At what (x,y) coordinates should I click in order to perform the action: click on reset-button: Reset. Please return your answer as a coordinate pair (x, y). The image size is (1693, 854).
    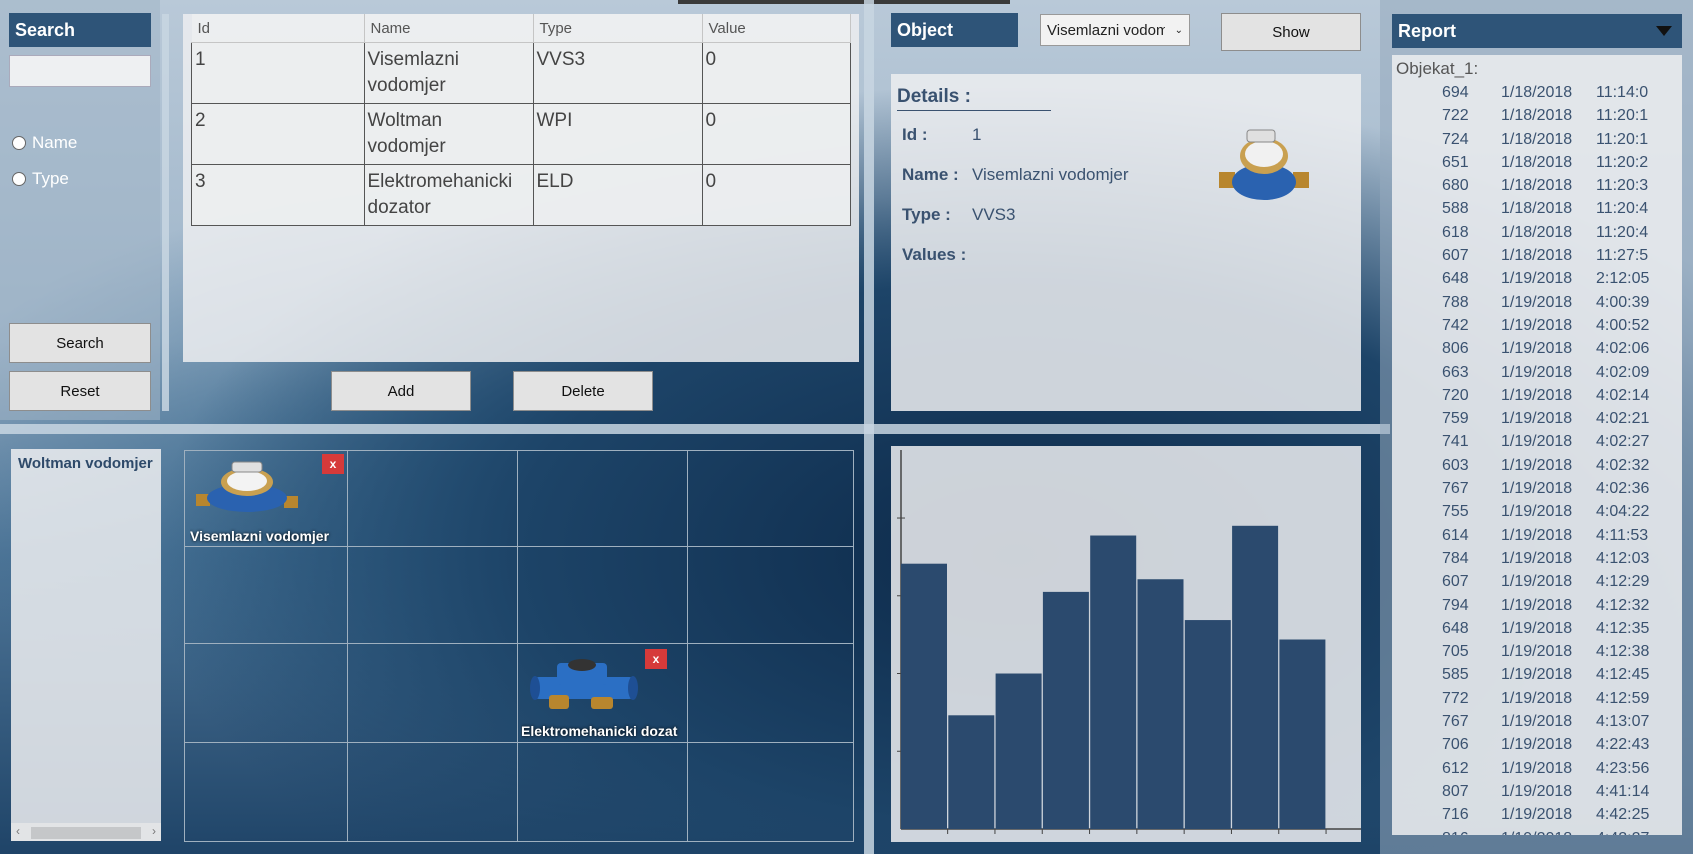
    Looking at the image, I should click on (80, 391).